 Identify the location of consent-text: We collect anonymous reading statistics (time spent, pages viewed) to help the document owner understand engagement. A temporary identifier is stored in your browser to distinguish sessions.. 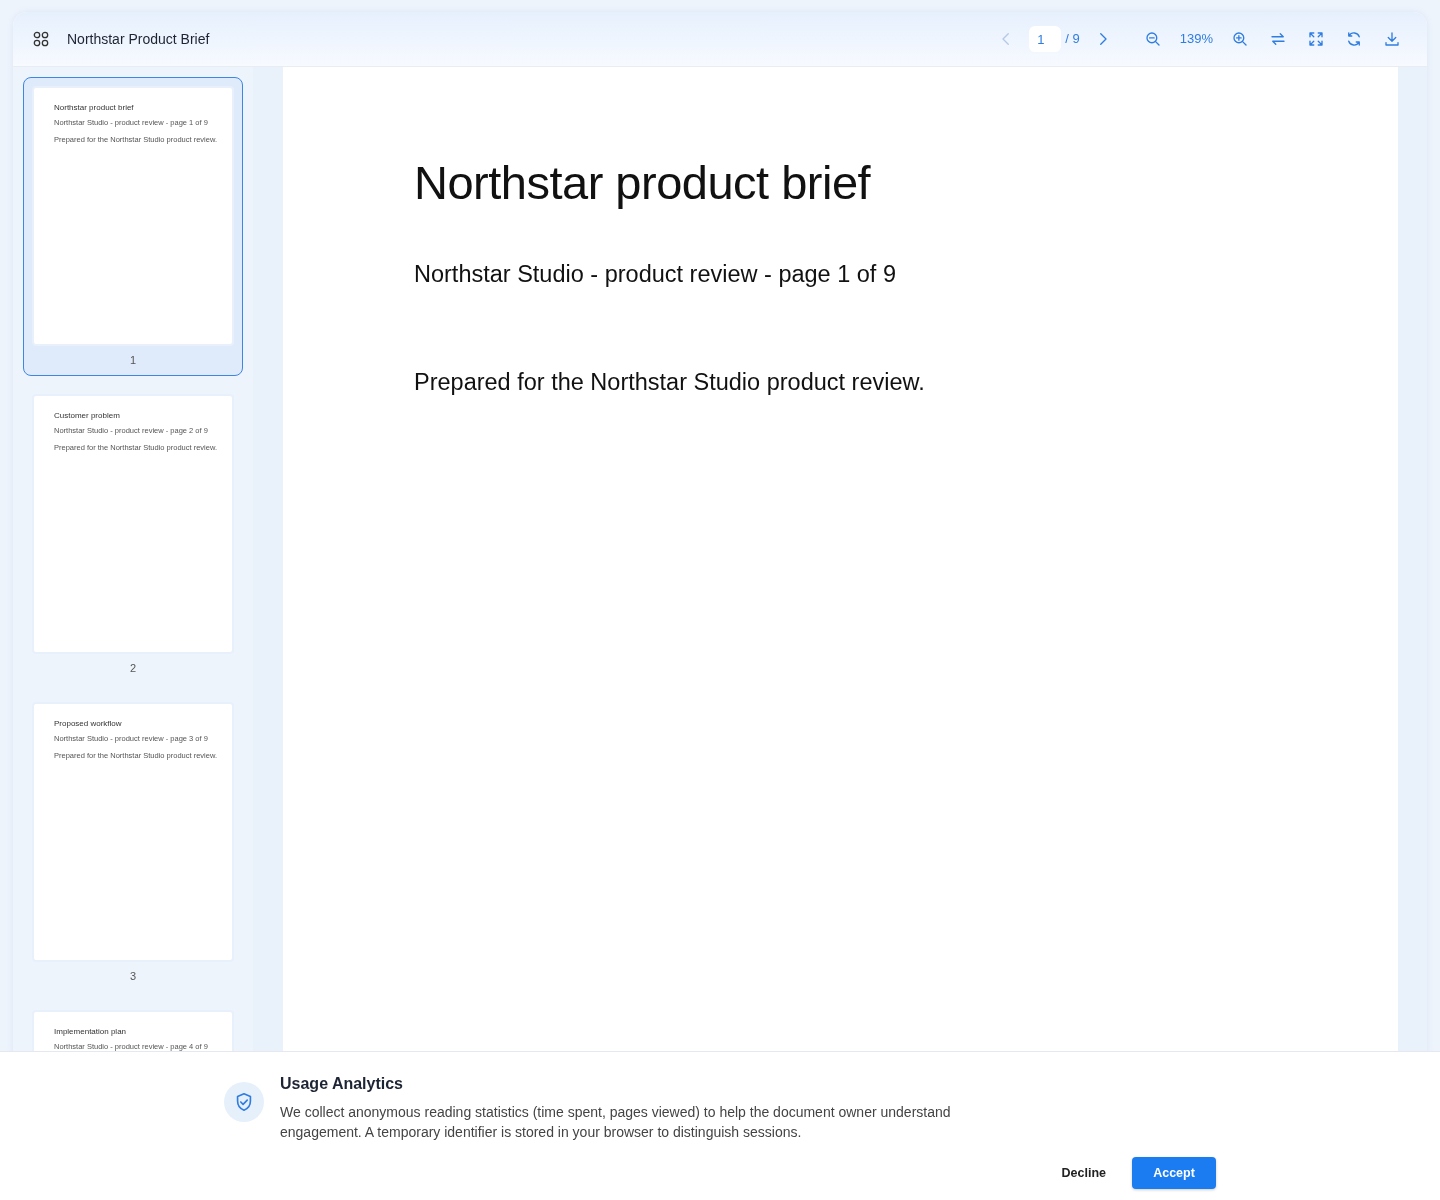
(616, 1122).